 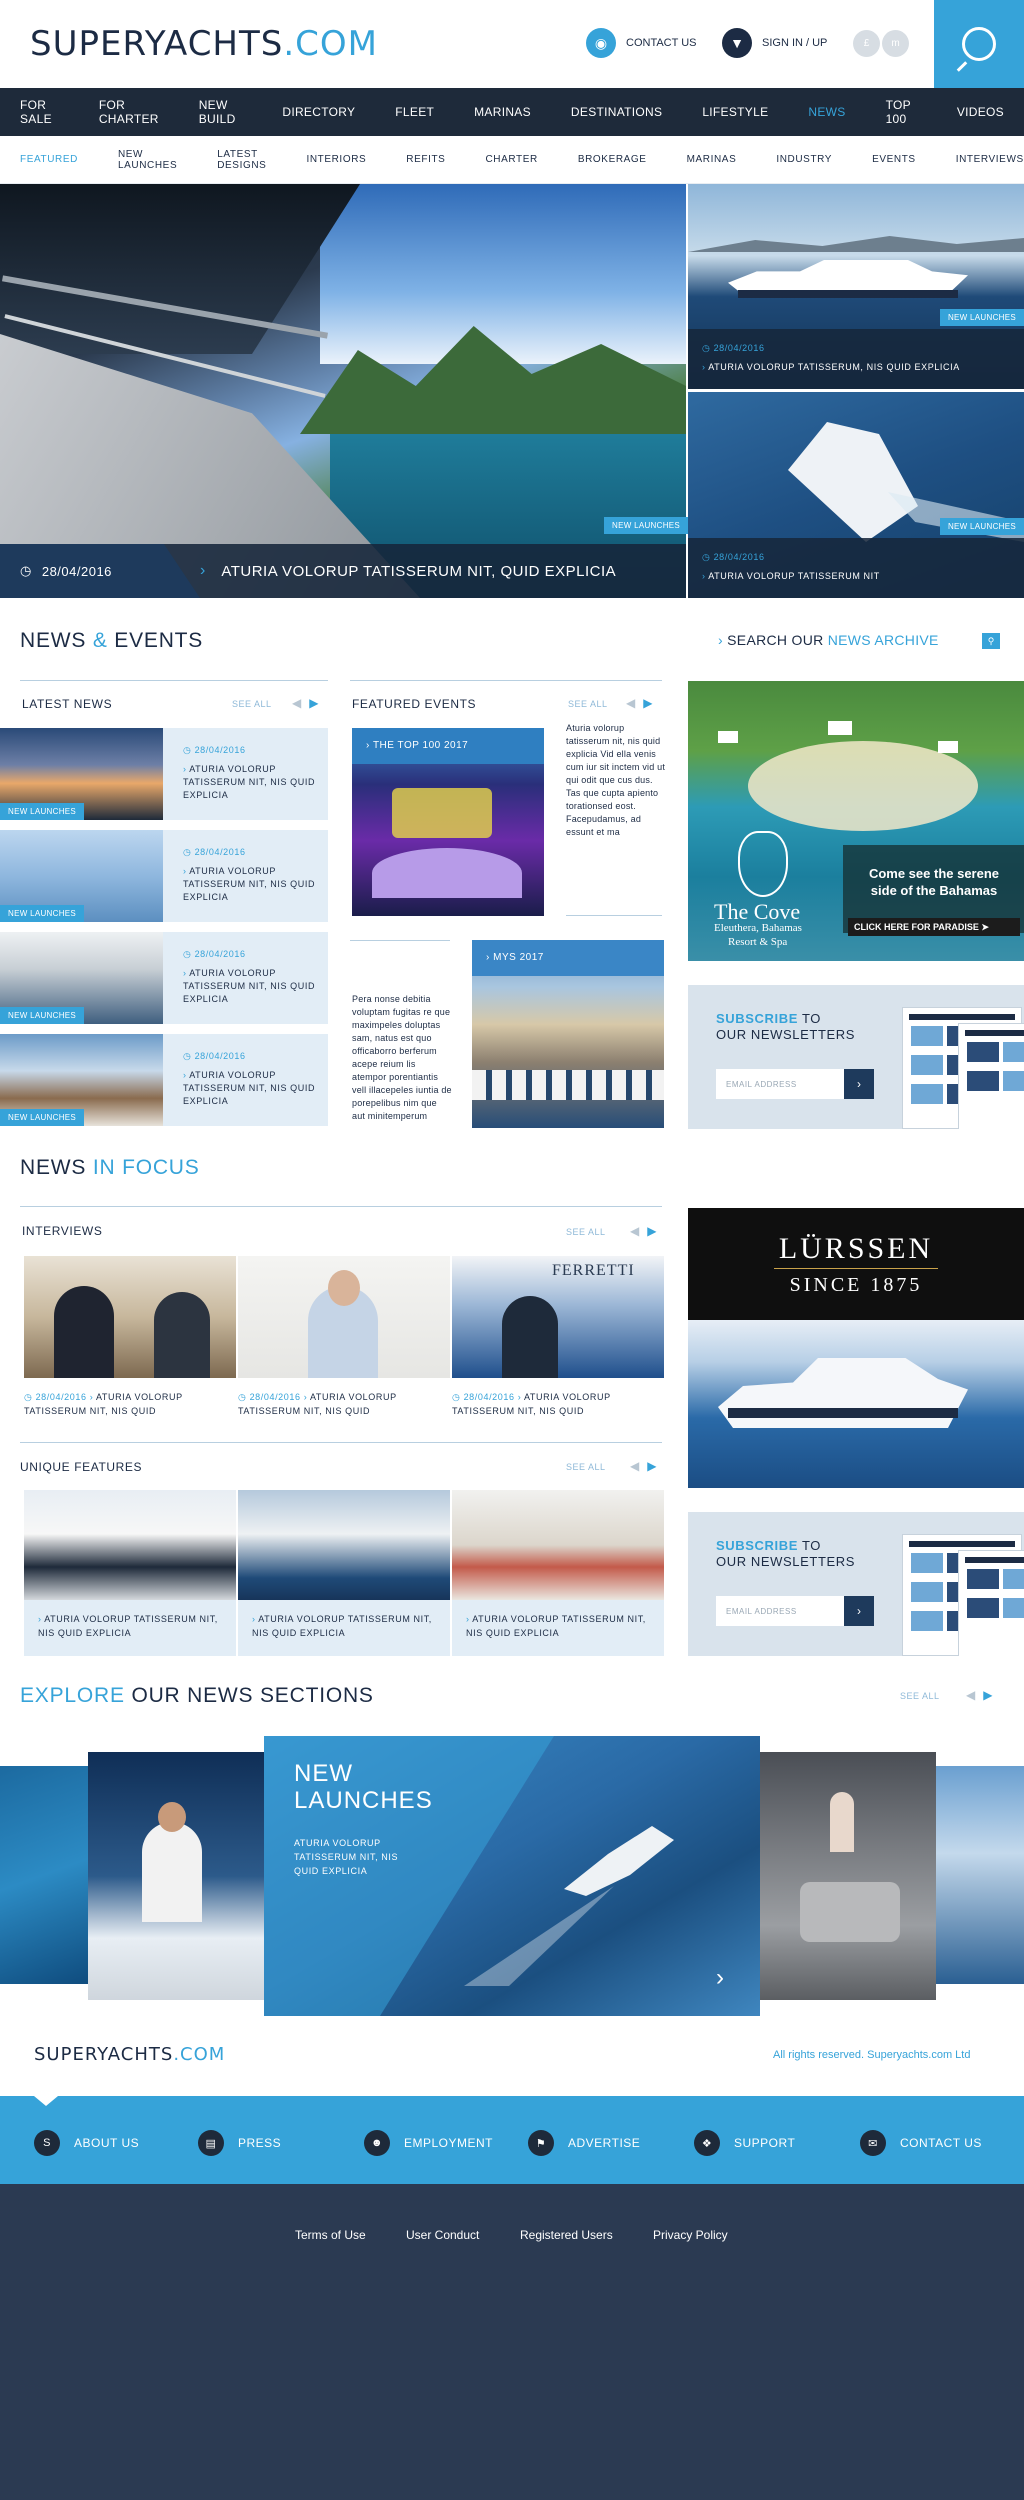 I want to click on cove-cta-button: CLICK HERE FOR PARADISE ➤, so click(x=934, y=927).